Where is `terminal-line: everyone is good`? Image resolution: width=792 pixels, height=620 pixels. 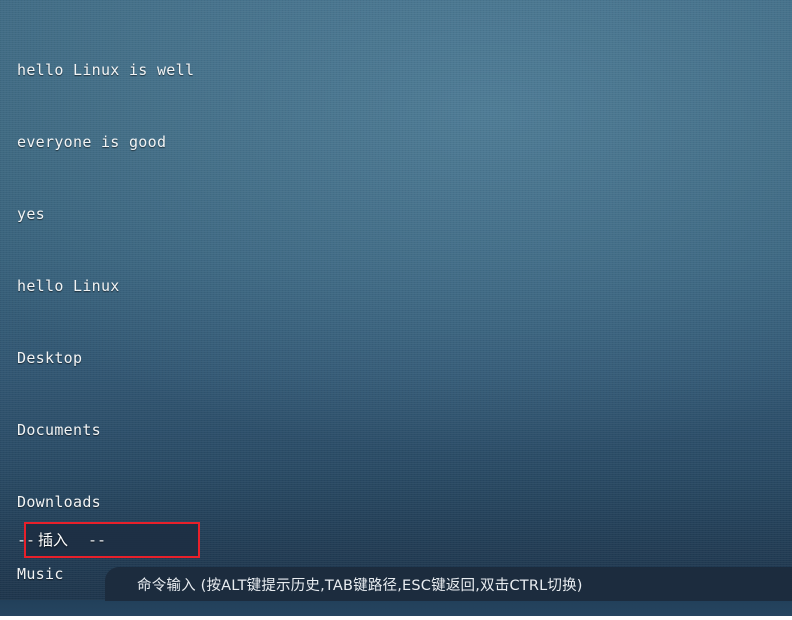
terminal-line: everyone is good is located at coordinates (92, 142).